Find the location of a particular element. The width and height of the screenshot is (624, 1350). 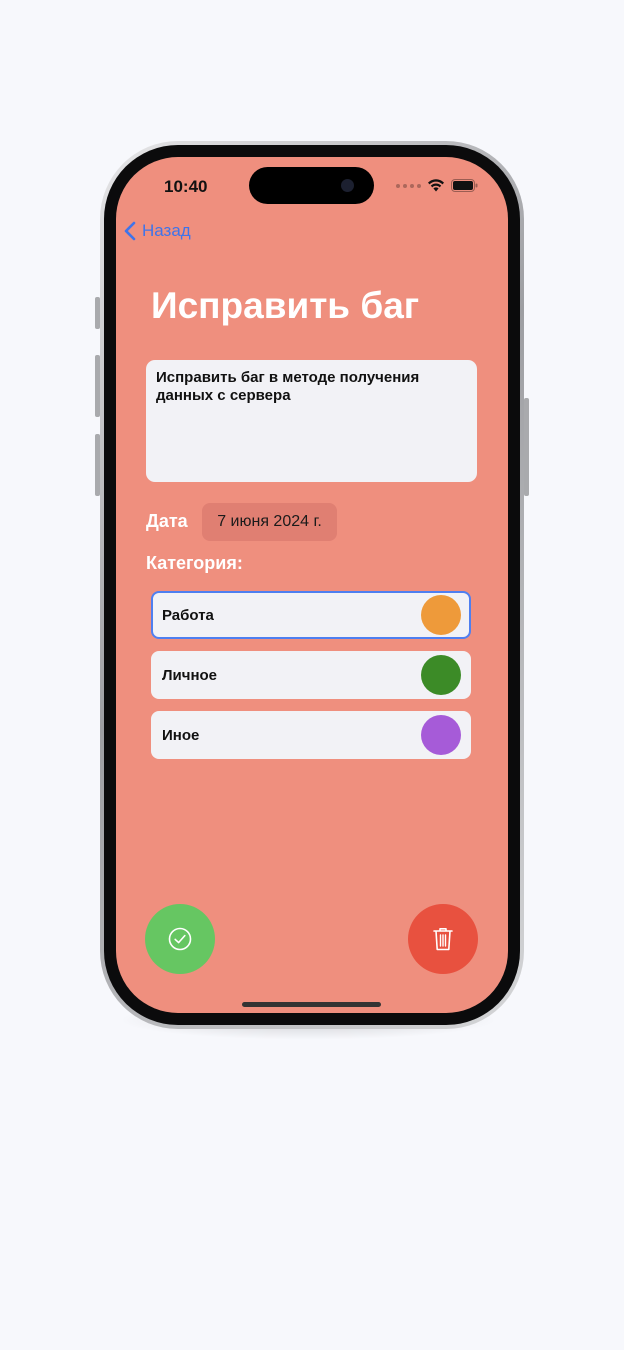

category-name: Иное is located at coordinates (181, 735).